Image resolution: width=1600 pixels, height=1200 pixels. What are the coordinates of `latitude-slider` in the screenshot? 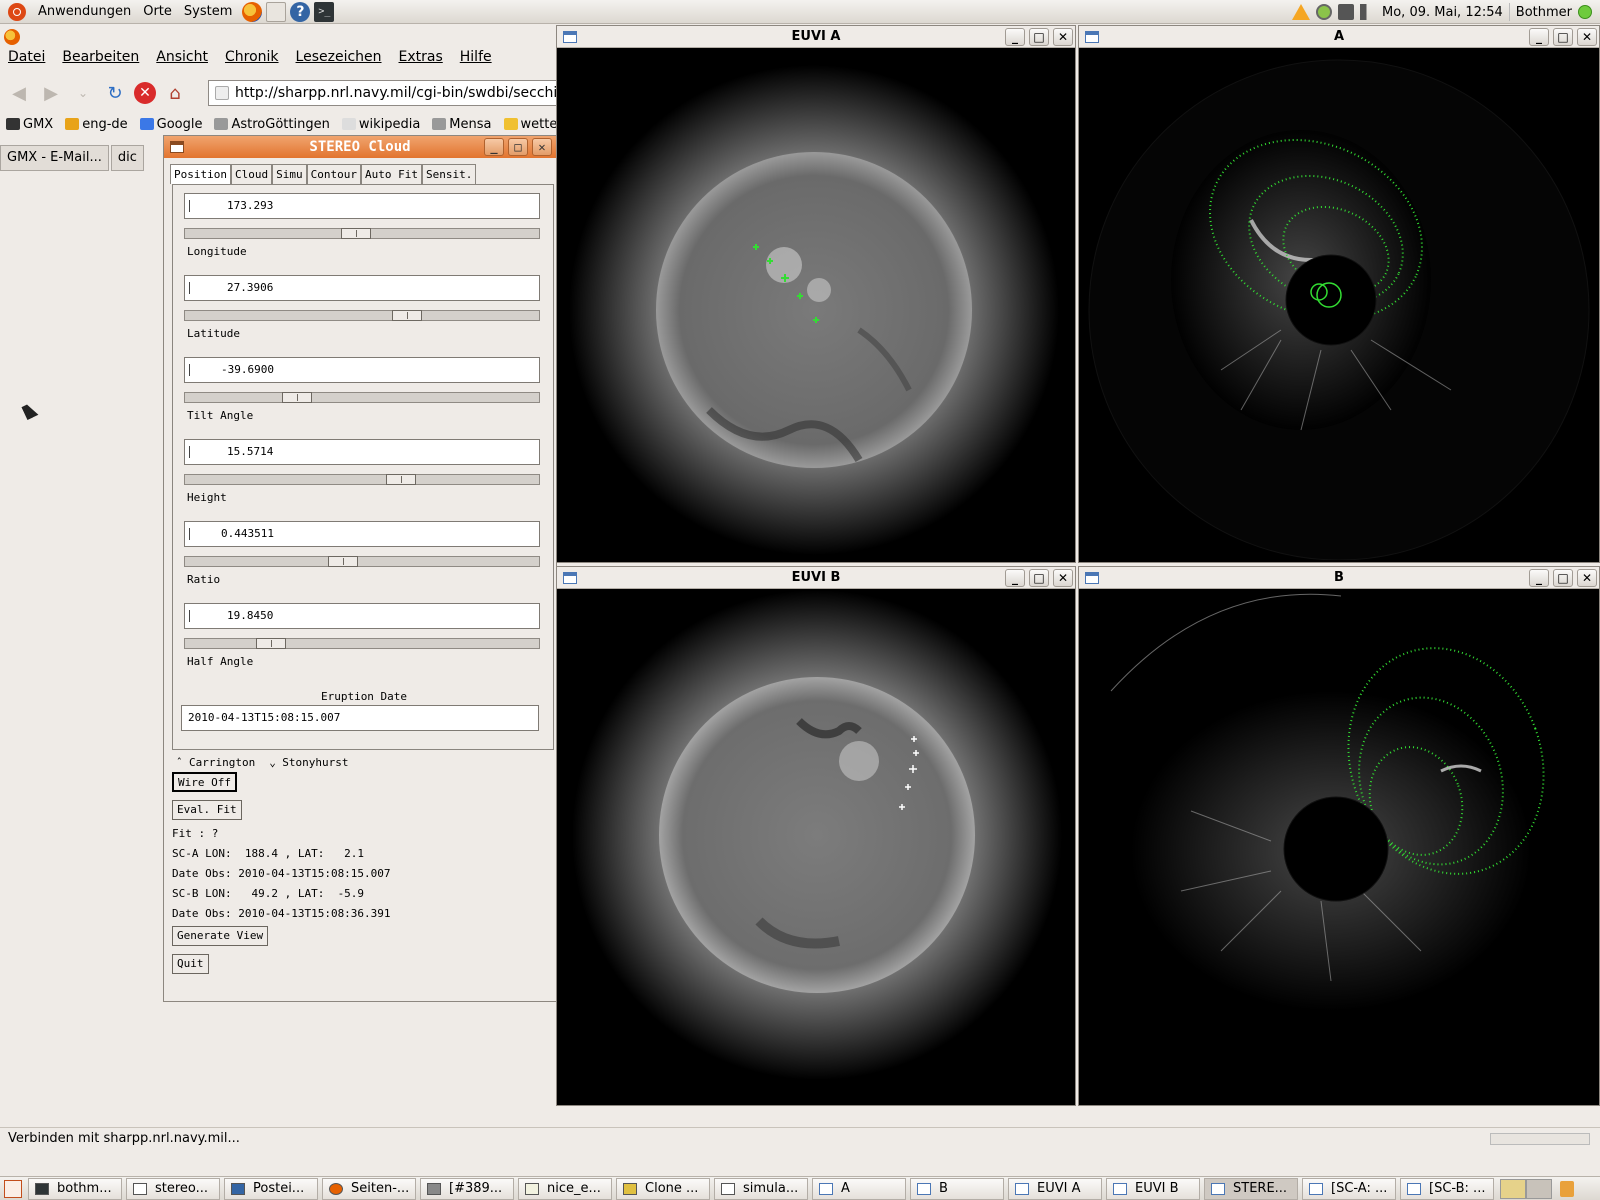 It's located at (362, 315).